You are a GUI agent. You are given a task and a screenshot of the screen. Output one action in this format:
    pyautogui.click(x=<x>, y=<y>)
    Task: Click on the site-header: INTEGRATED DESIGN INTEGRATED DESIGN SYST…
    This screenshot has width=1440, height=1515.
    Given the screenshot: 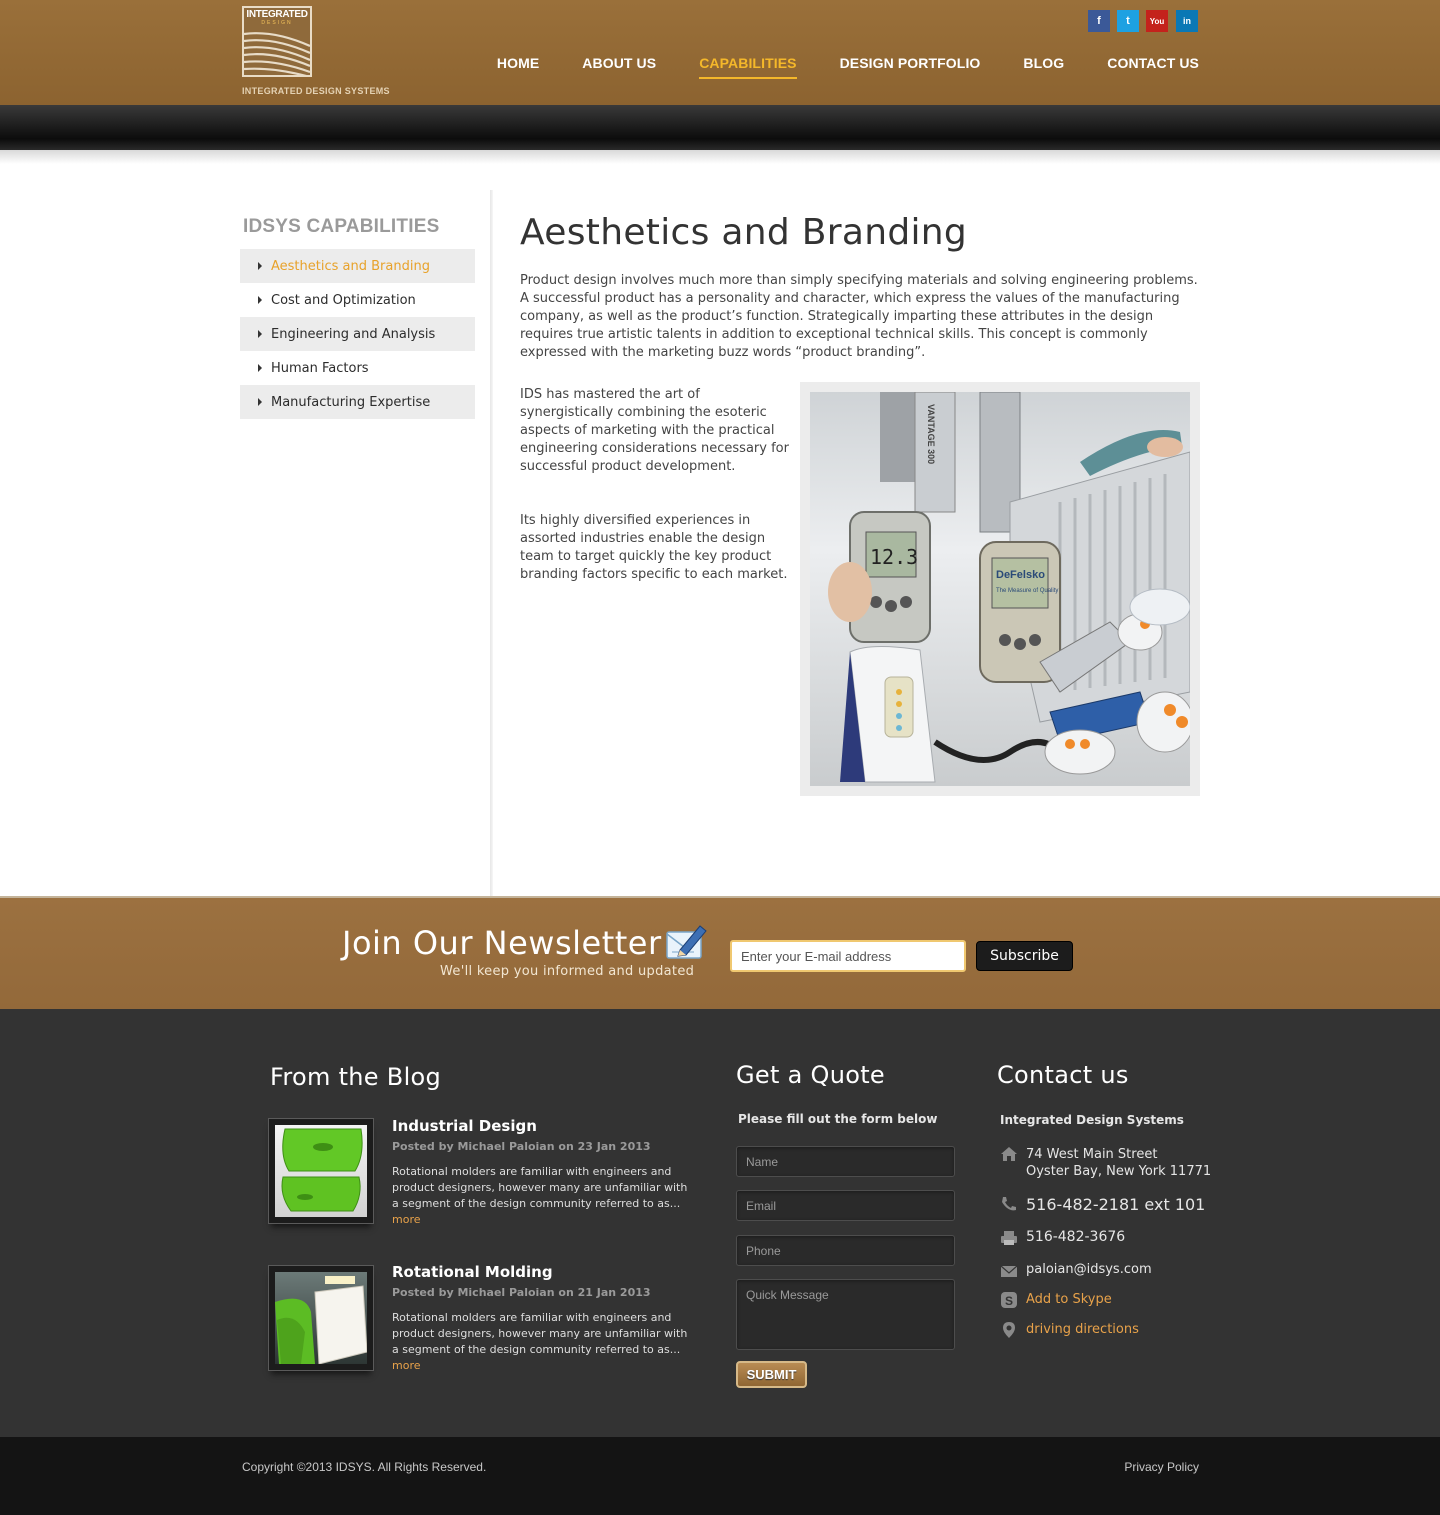 What is the action you would take?
    pyautogui.click(x=720, y=52)
    